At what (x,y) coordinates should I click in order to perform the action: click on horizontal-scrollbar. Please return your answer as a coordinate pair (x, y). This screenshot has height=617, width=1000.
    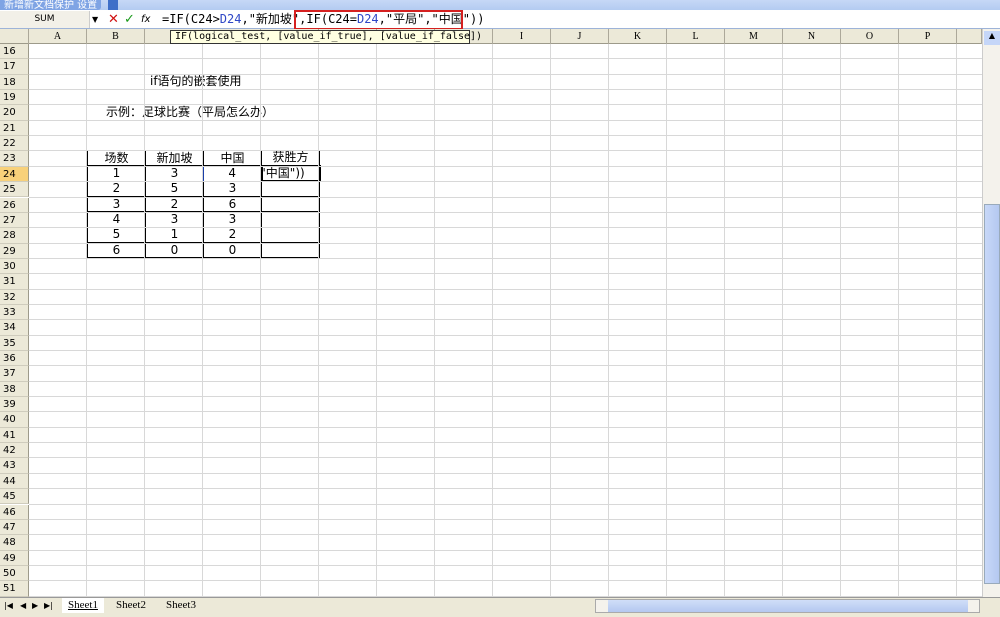
    Looking at the image, I should click on (787, 606).